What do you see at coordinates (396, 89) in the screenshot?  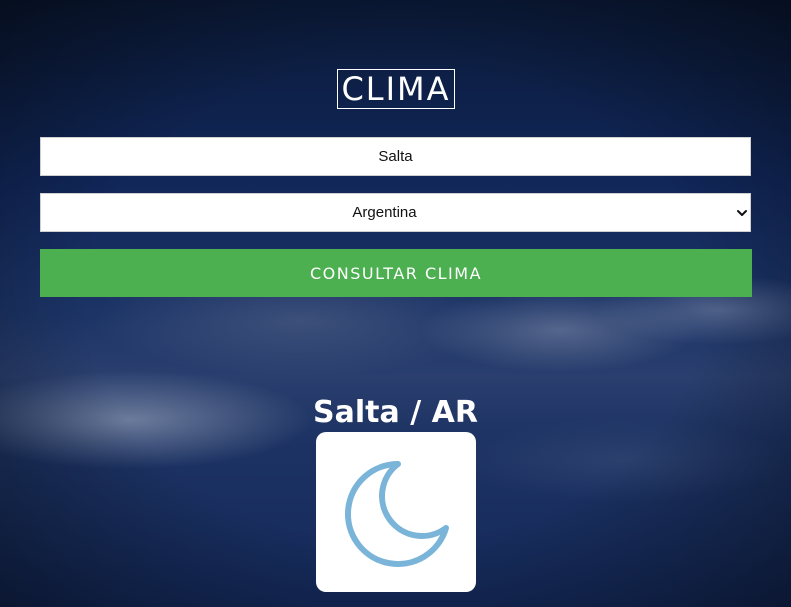 I see `page-title: CLIMA` at bounding box center [396, 89].